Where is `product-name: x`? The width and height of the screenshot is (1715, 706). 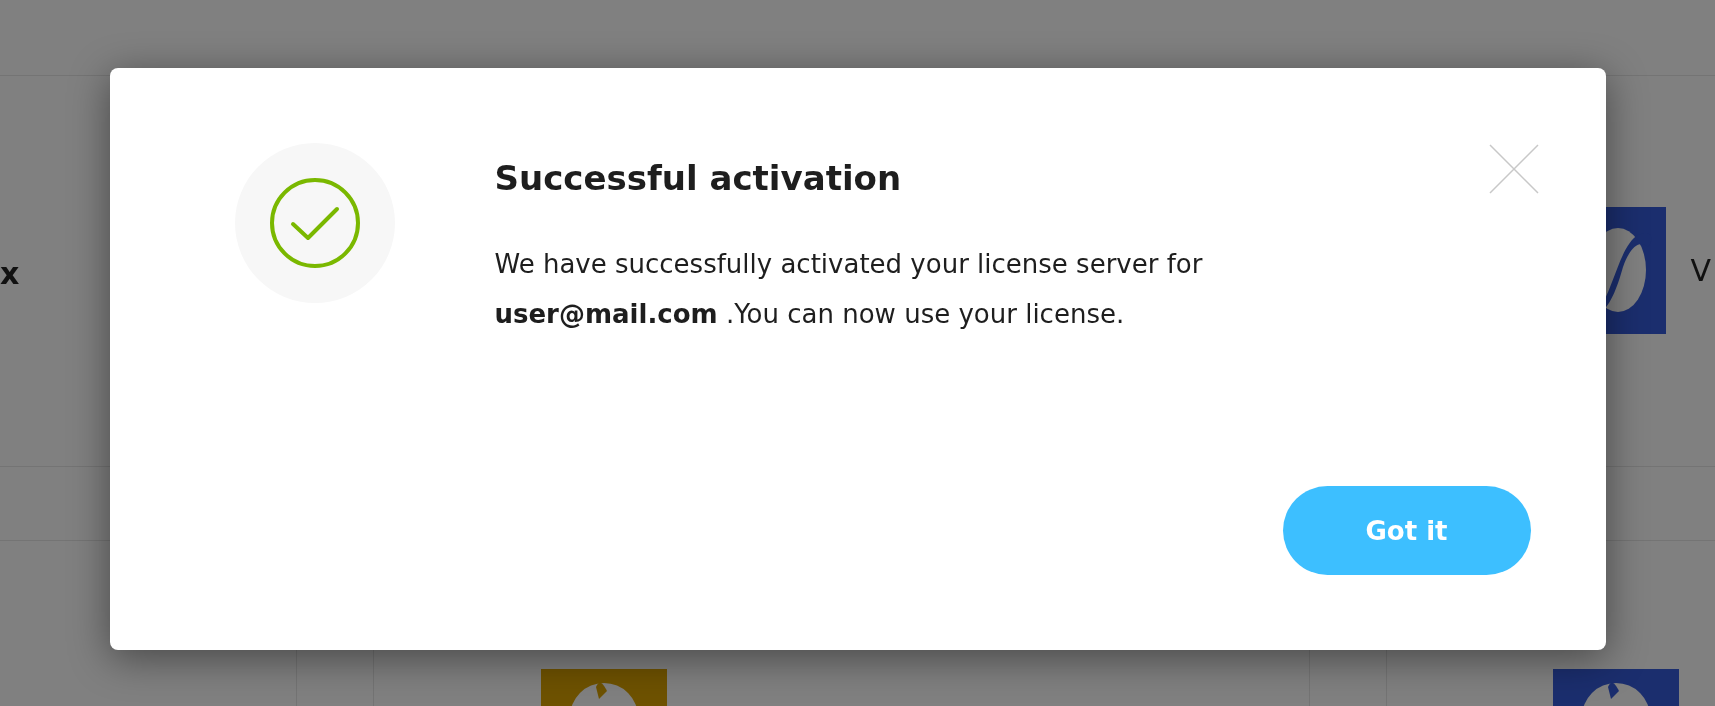 product-name: x is located at coordinates (10, 273).